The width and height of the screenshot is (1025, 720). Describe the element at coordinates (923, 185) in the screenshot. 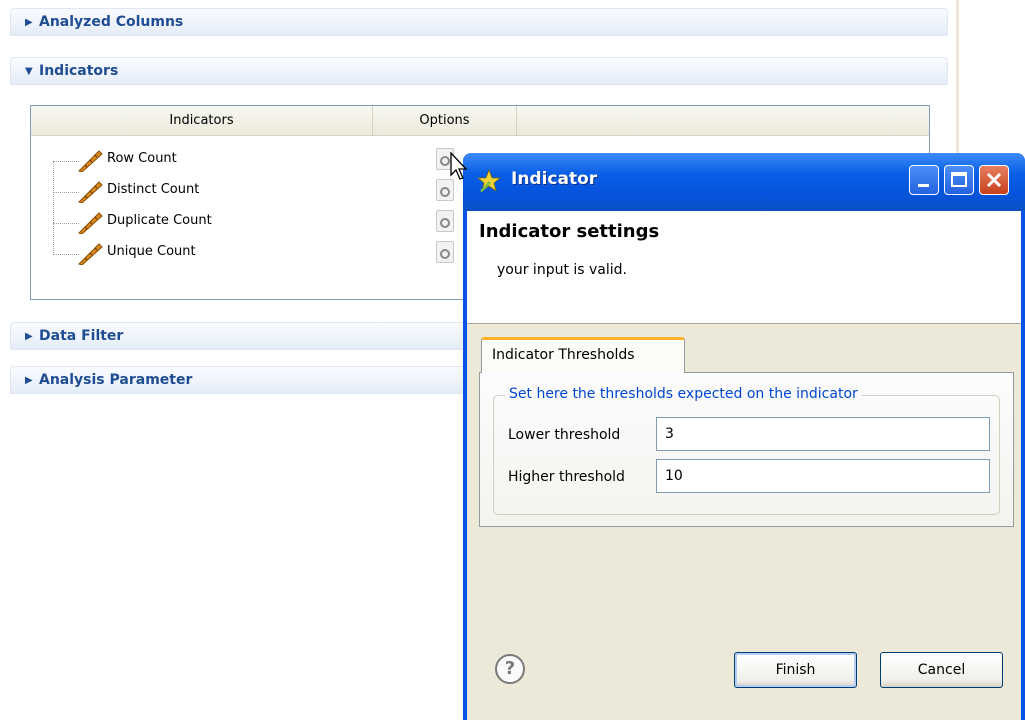

I see `minimize-icon` at that location.